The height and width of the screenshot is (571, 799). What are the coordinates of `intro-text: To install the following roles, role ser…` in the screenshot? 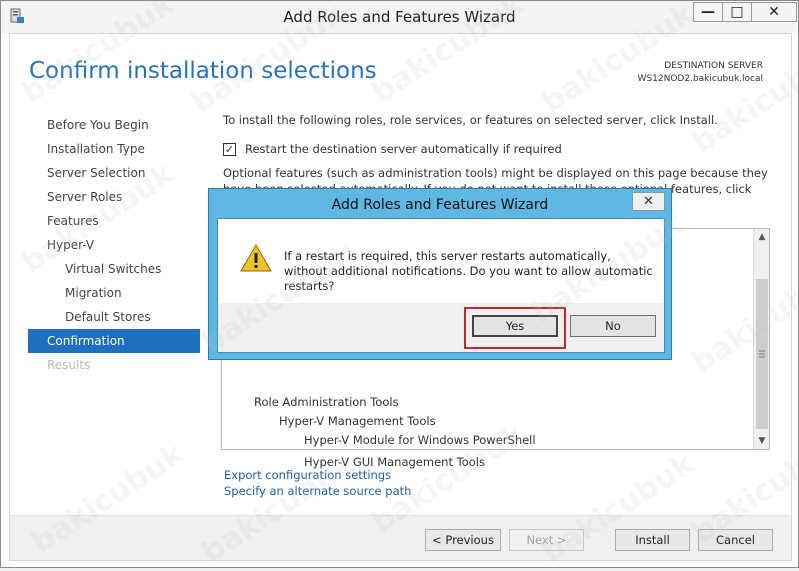 It's located at (470, 120).